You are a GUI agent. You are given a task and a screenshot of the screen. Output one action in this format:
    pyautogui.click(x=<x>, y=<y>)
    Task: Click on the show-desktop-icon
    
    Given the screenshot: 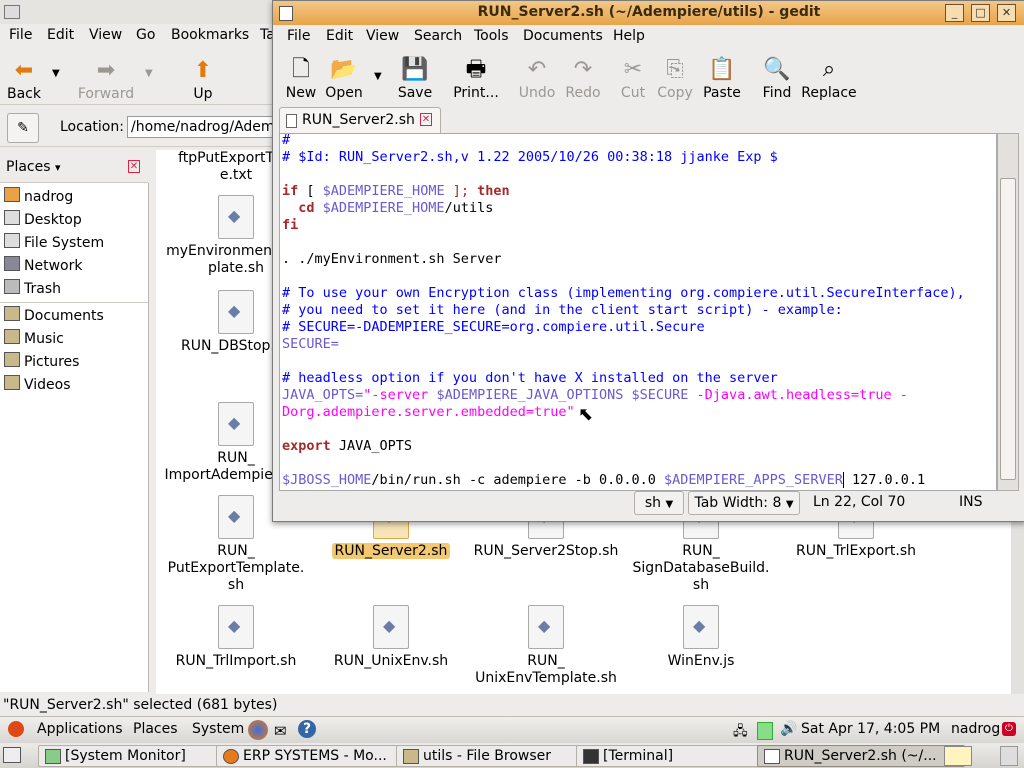 What is the action you would take?
    pyautogui.click(x=12, y=755)
    